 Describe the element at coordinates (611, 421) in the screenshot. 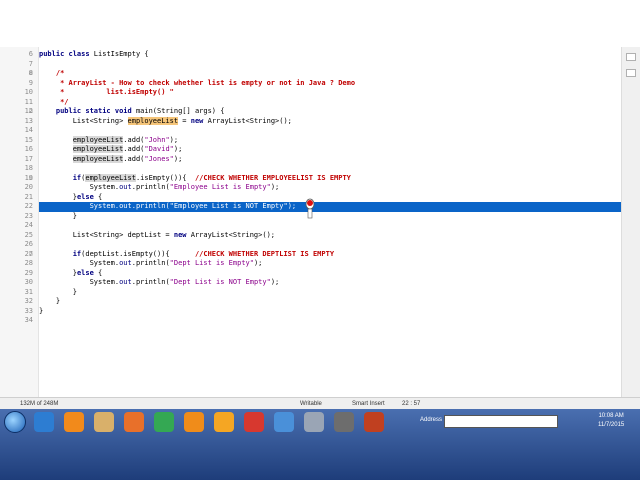

I see `clock: 10:08 AM 11/7/2015` at that location.